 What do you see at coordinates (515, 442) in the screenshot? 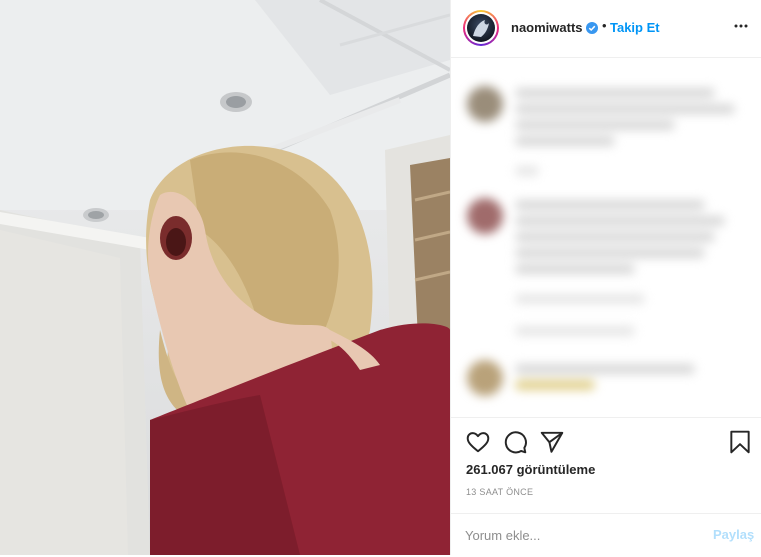
I see `comment-bubble-icon` at bounding box center [515, 442].